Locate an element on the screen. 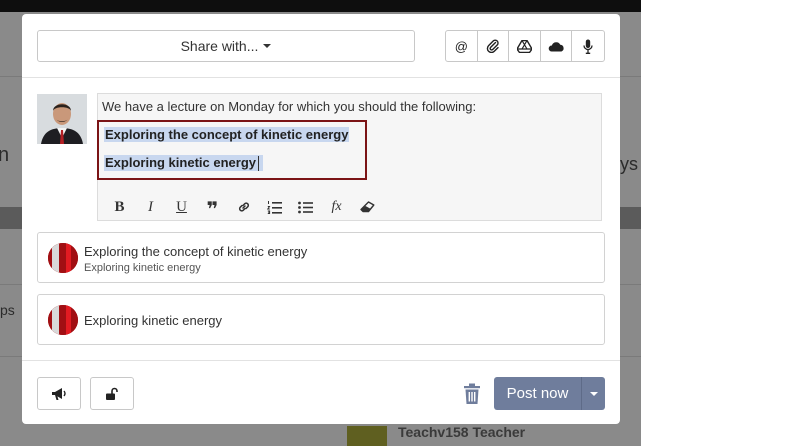 The height and width of the screenshot is (446, 793). link-button is located at coordinates (243, 207).